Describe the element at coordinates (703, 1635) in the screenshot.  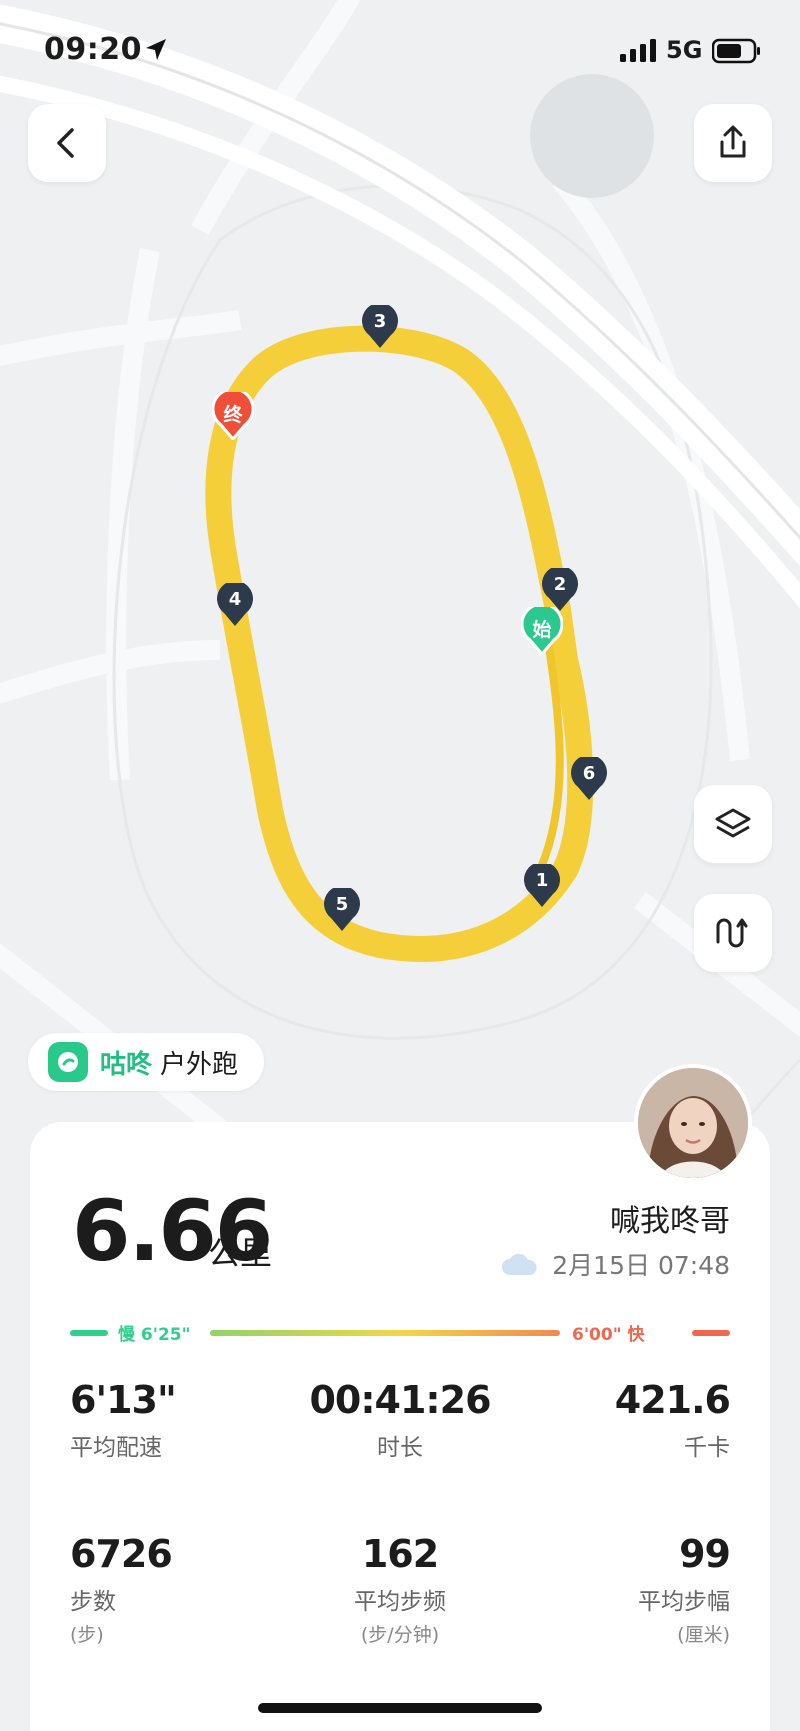
I see `stat-unit: (厘米)` at that location.